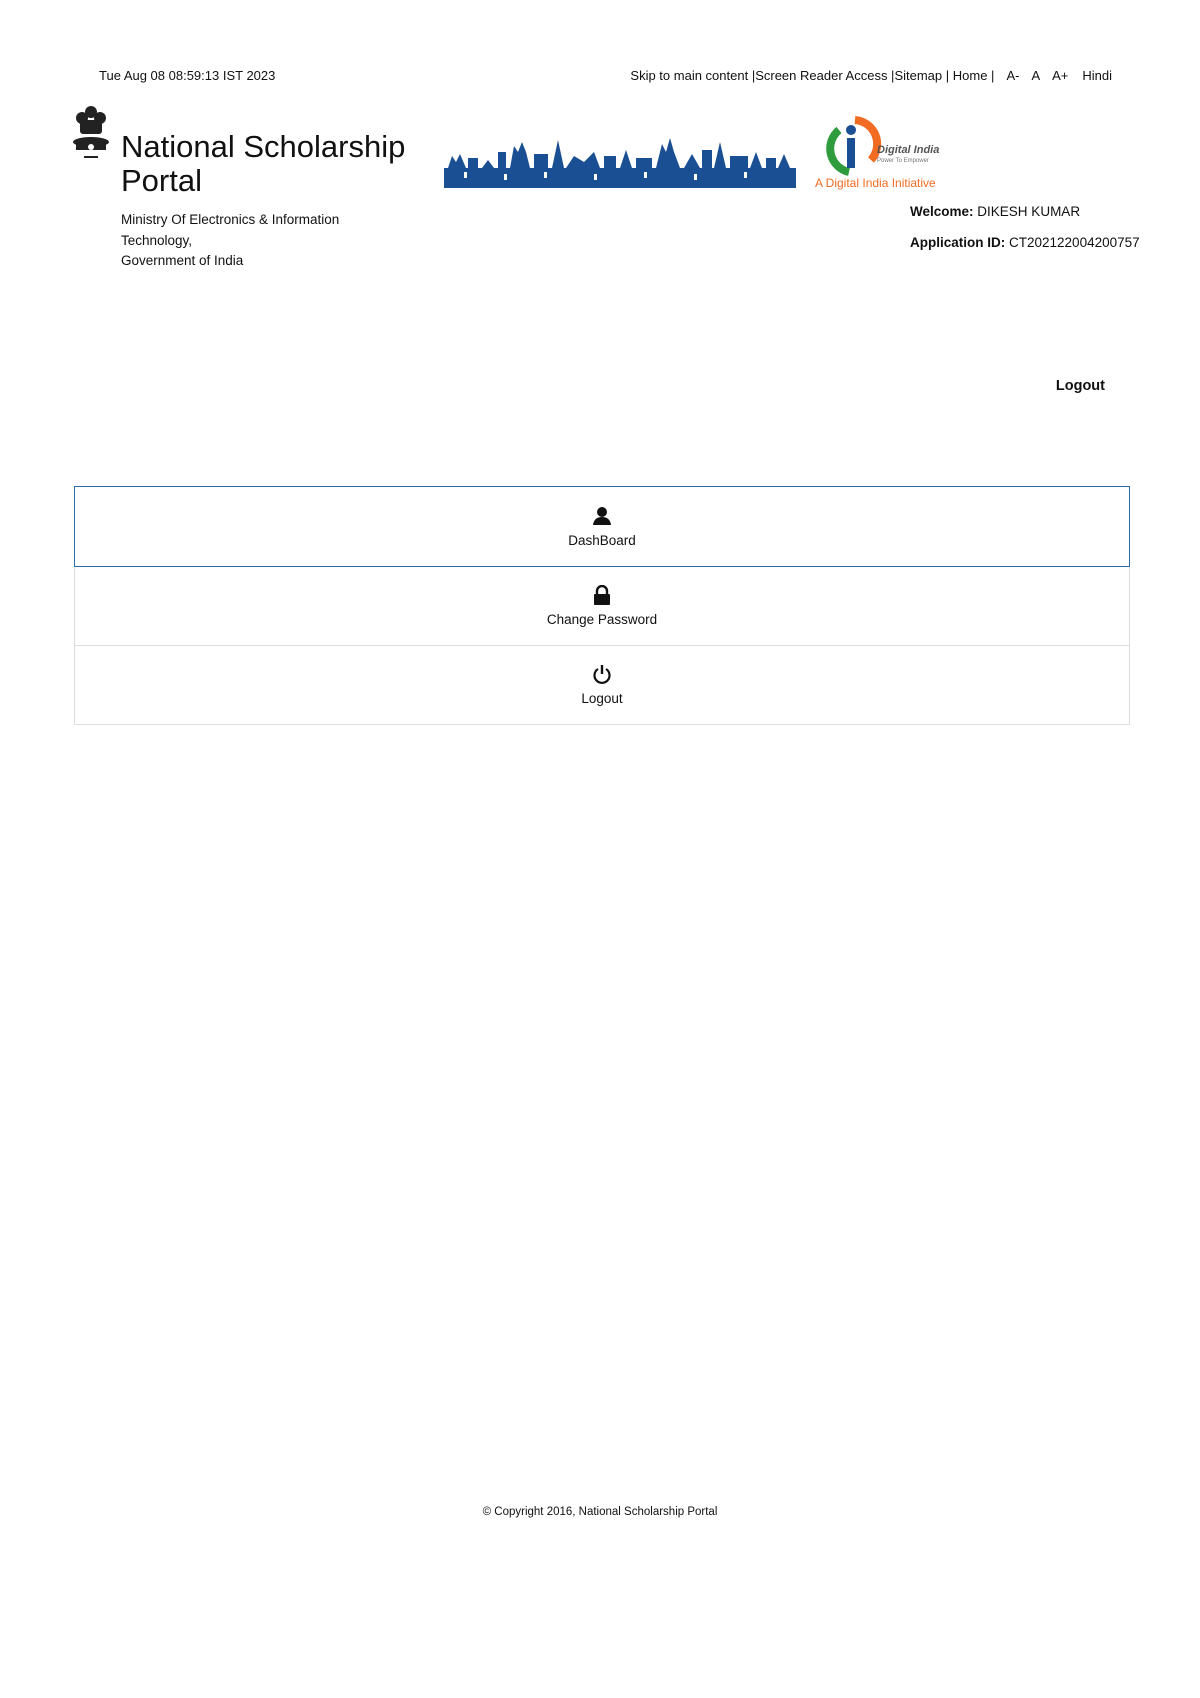 The height and width of the screenshot is (1698, 1200). What do you see at coordinates (903, 161) in the screenshot?
I see `digital-india-tagline: Power To Empower` at bounding box center [903, 161].